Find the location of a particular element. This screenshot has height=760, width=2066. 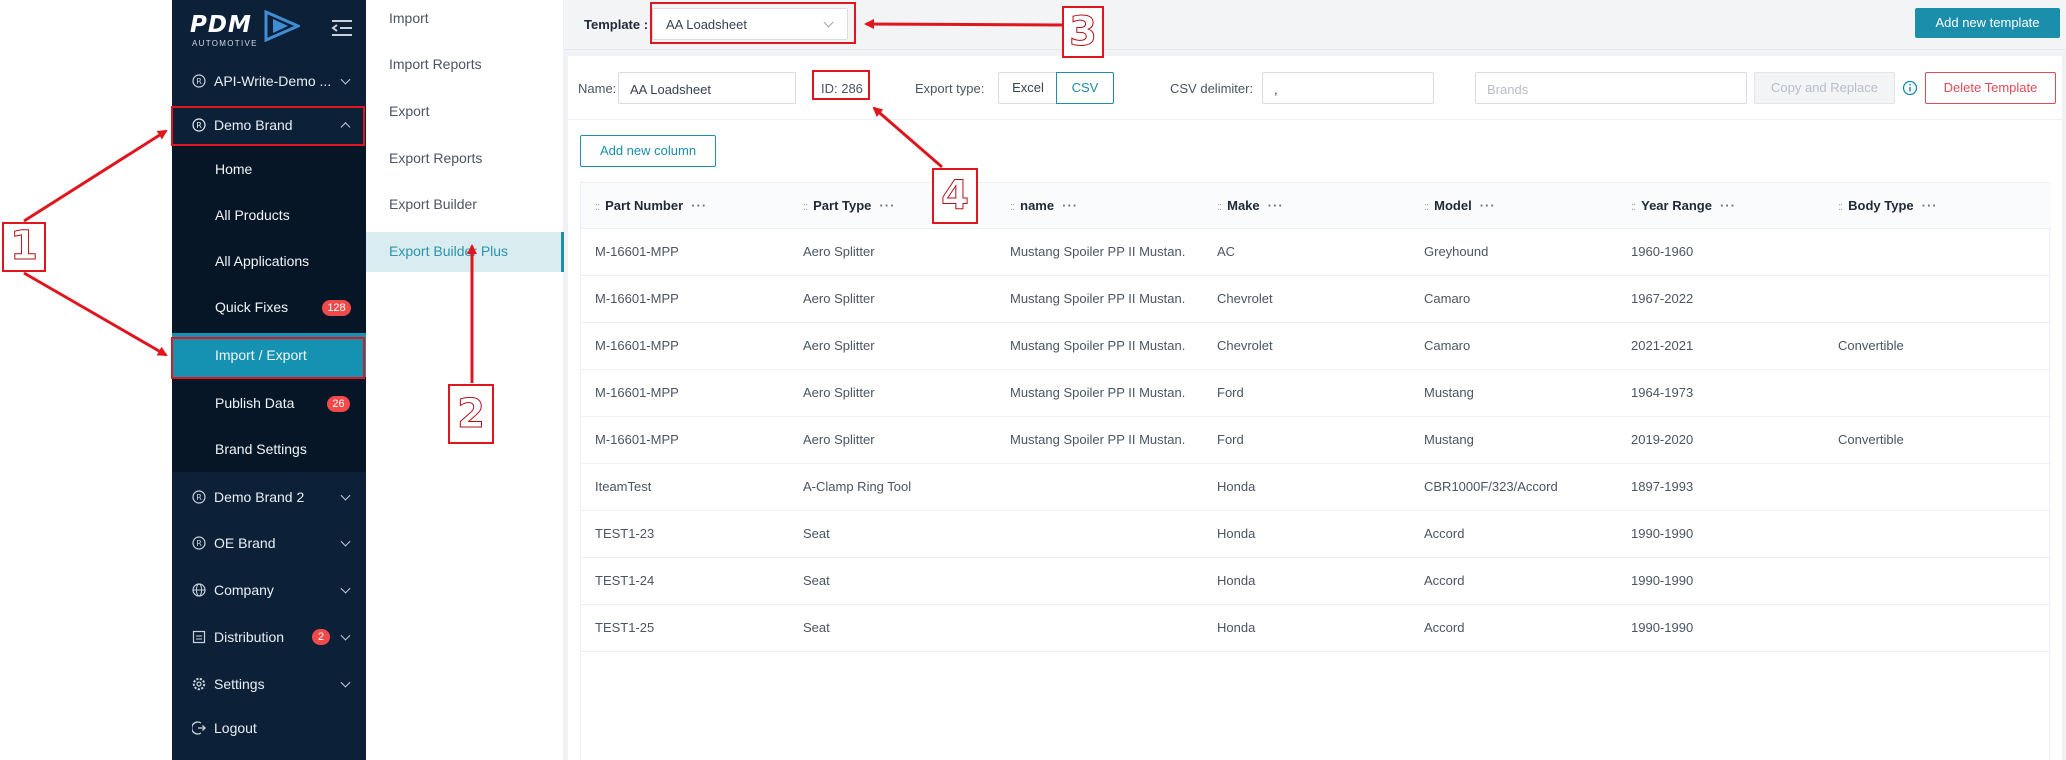

name-label: Name: is located at coordinates (597, 88).